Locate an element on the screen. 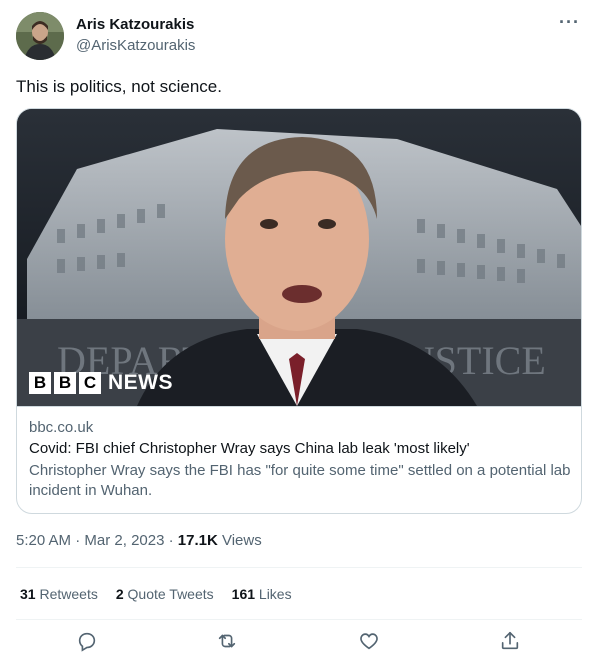 Image resolution: width=598 pixels, height=667 pixels. views-label: Views is located at coordinates (241, 540).